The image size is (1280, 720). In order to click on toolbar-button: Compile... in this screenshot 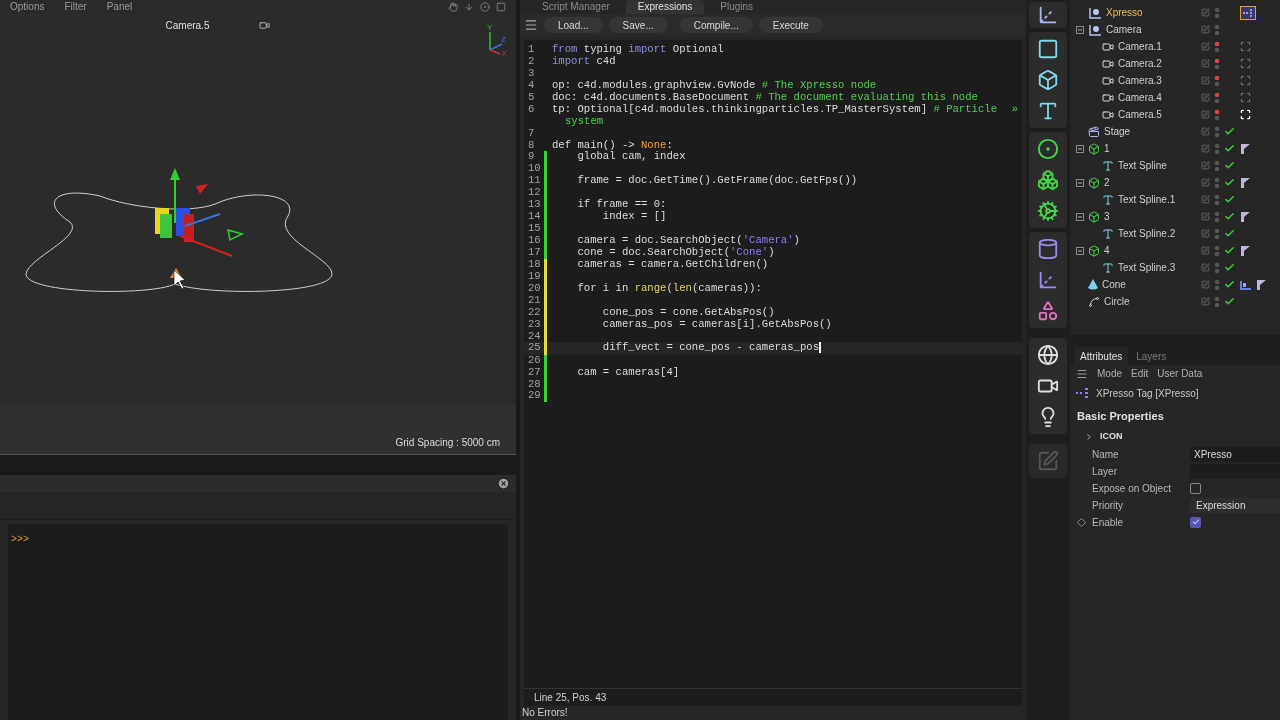, I will do `click(716, 25)`.